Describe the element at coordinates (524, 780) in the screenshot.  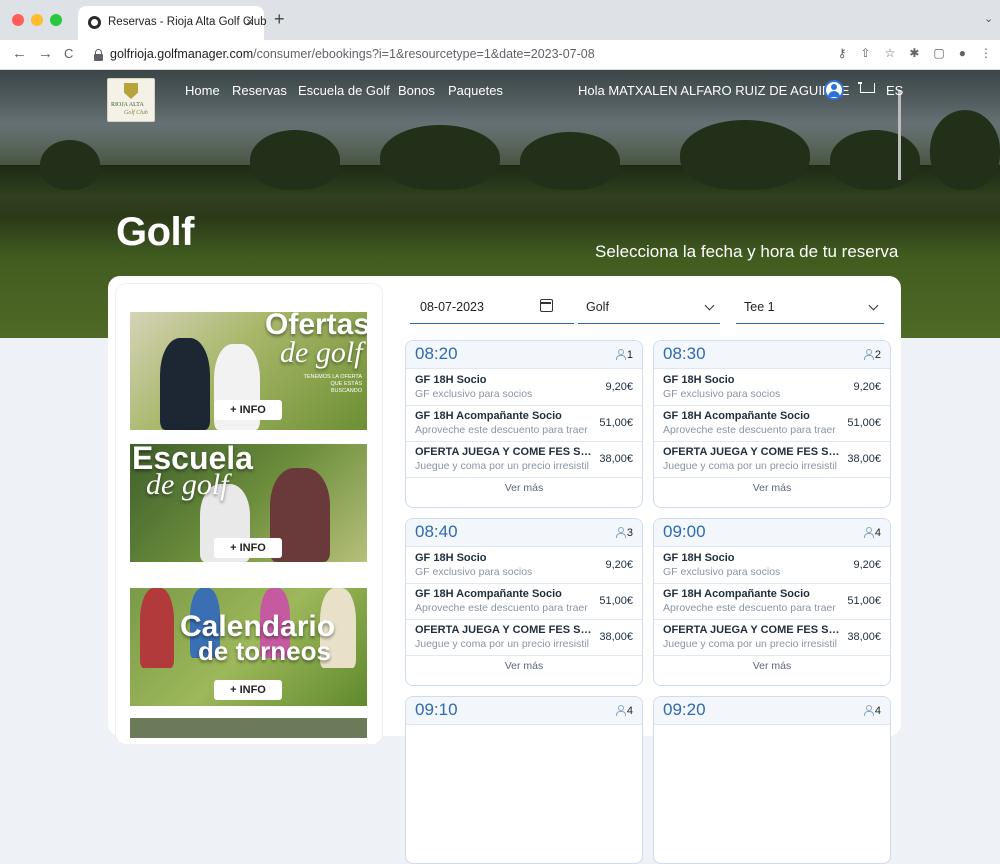
I see `tee-time-card: 09:10 4` at that location.